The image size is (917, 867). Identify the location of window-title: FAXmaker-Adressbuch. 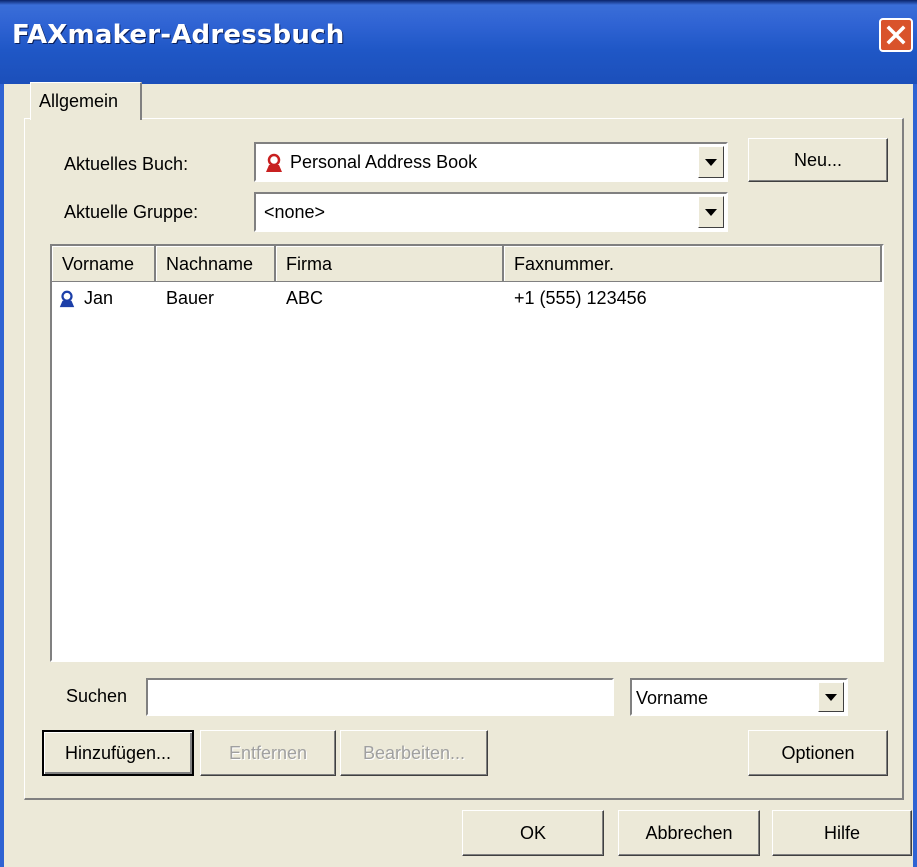
(178, 35).